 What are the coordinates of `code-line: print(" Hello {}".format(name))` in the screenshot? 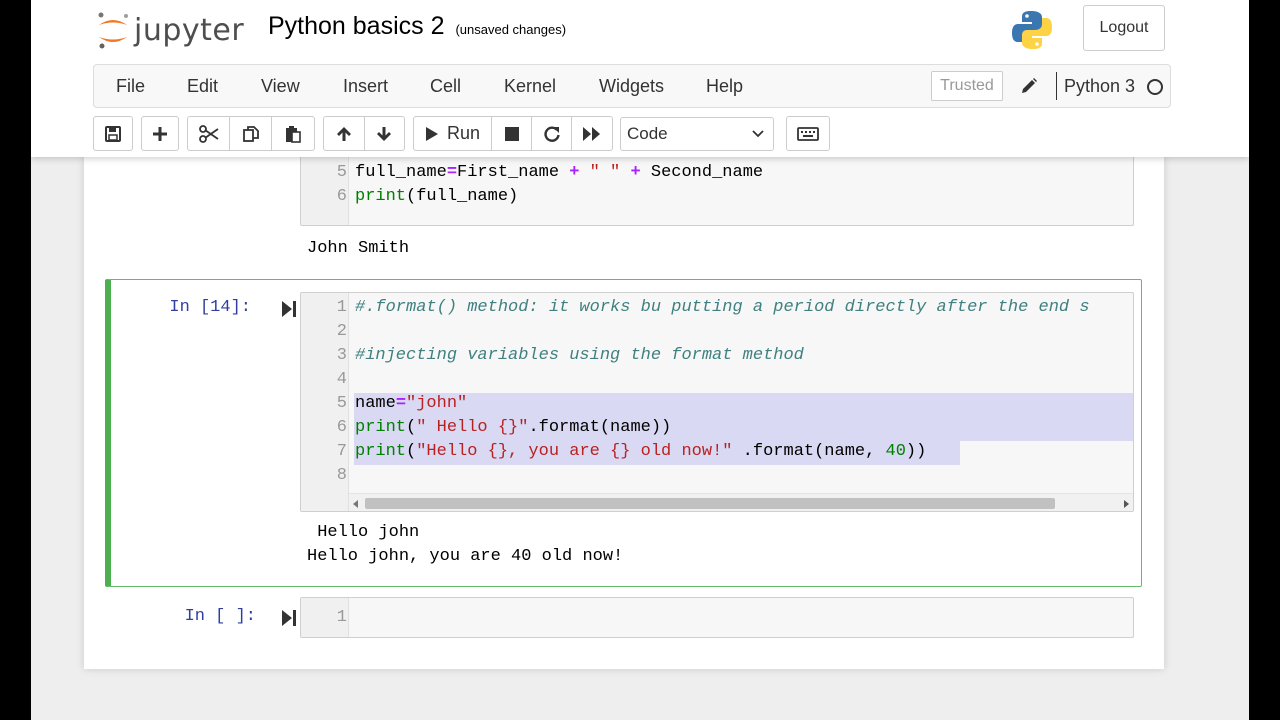 It's located at (513, 427).